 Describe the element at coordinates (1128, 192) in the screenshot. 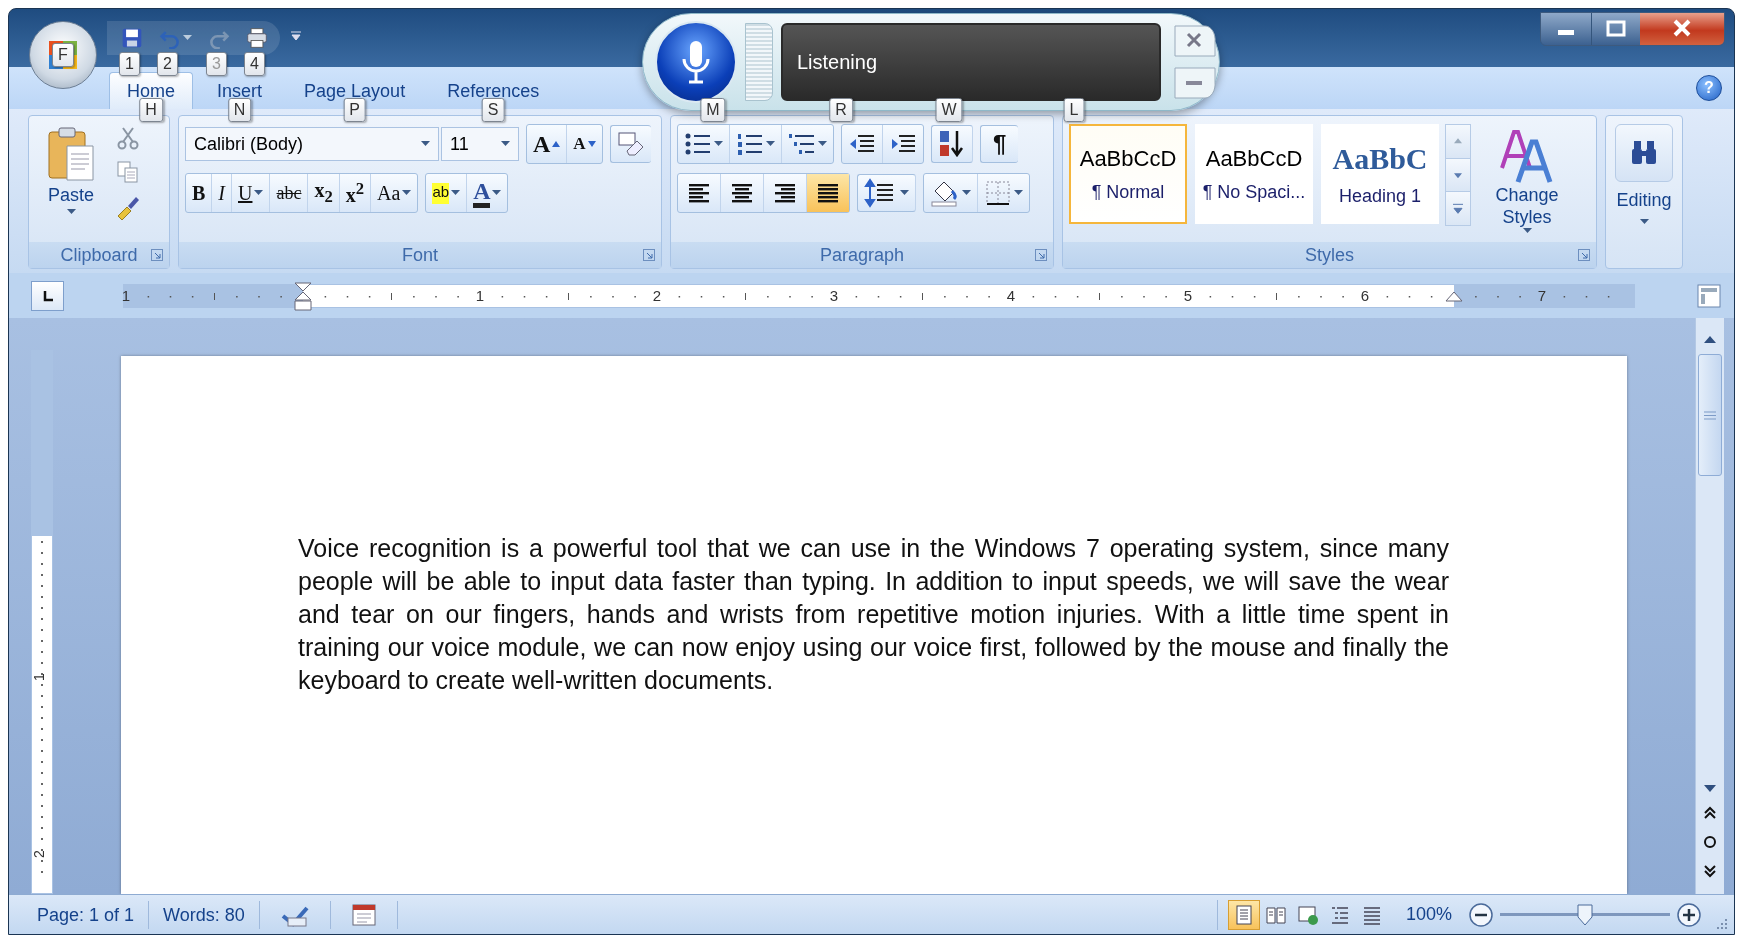

I see `style-name: ¶ Normal` at that location.